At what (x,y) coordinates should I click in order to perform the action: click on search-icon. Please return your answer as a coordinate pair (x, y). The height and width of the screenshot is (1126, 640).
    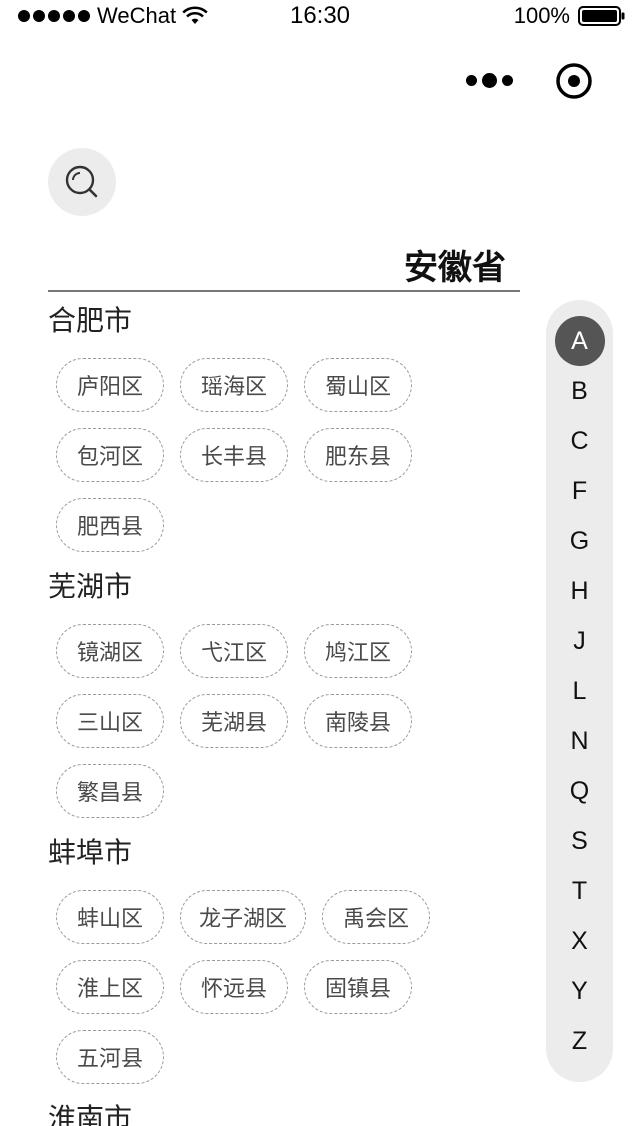
    Looking at the image, I should click on (81, 181).